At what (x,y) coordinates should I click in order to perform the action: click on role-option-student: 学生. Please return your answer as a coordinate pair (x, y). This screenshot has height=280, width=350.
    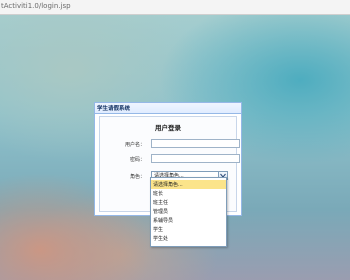
    Looking at the image, I should click on (188, 229).